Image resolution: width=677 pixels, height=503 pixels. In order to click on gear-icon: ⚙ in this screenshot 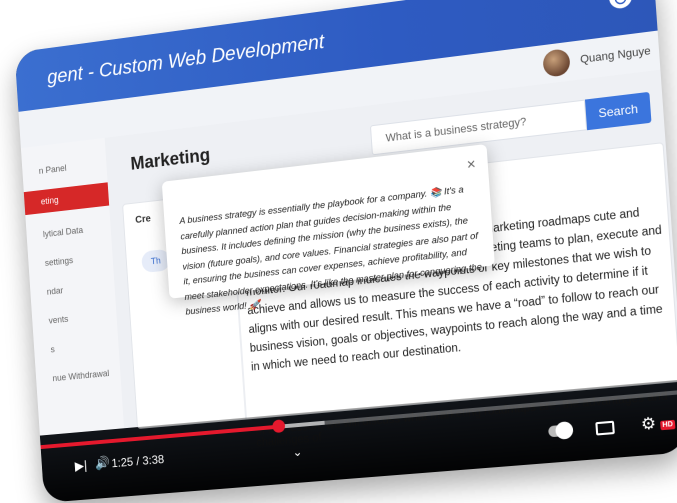, I will do `click(648, 424)`.